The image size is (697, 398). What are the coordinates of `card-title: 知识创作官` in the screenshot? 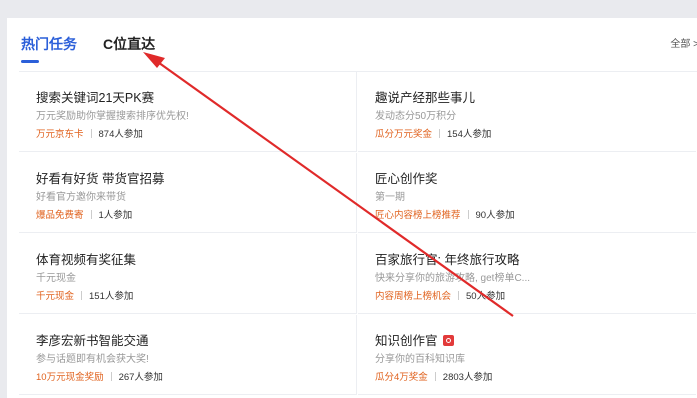 It's located at (414, 339).